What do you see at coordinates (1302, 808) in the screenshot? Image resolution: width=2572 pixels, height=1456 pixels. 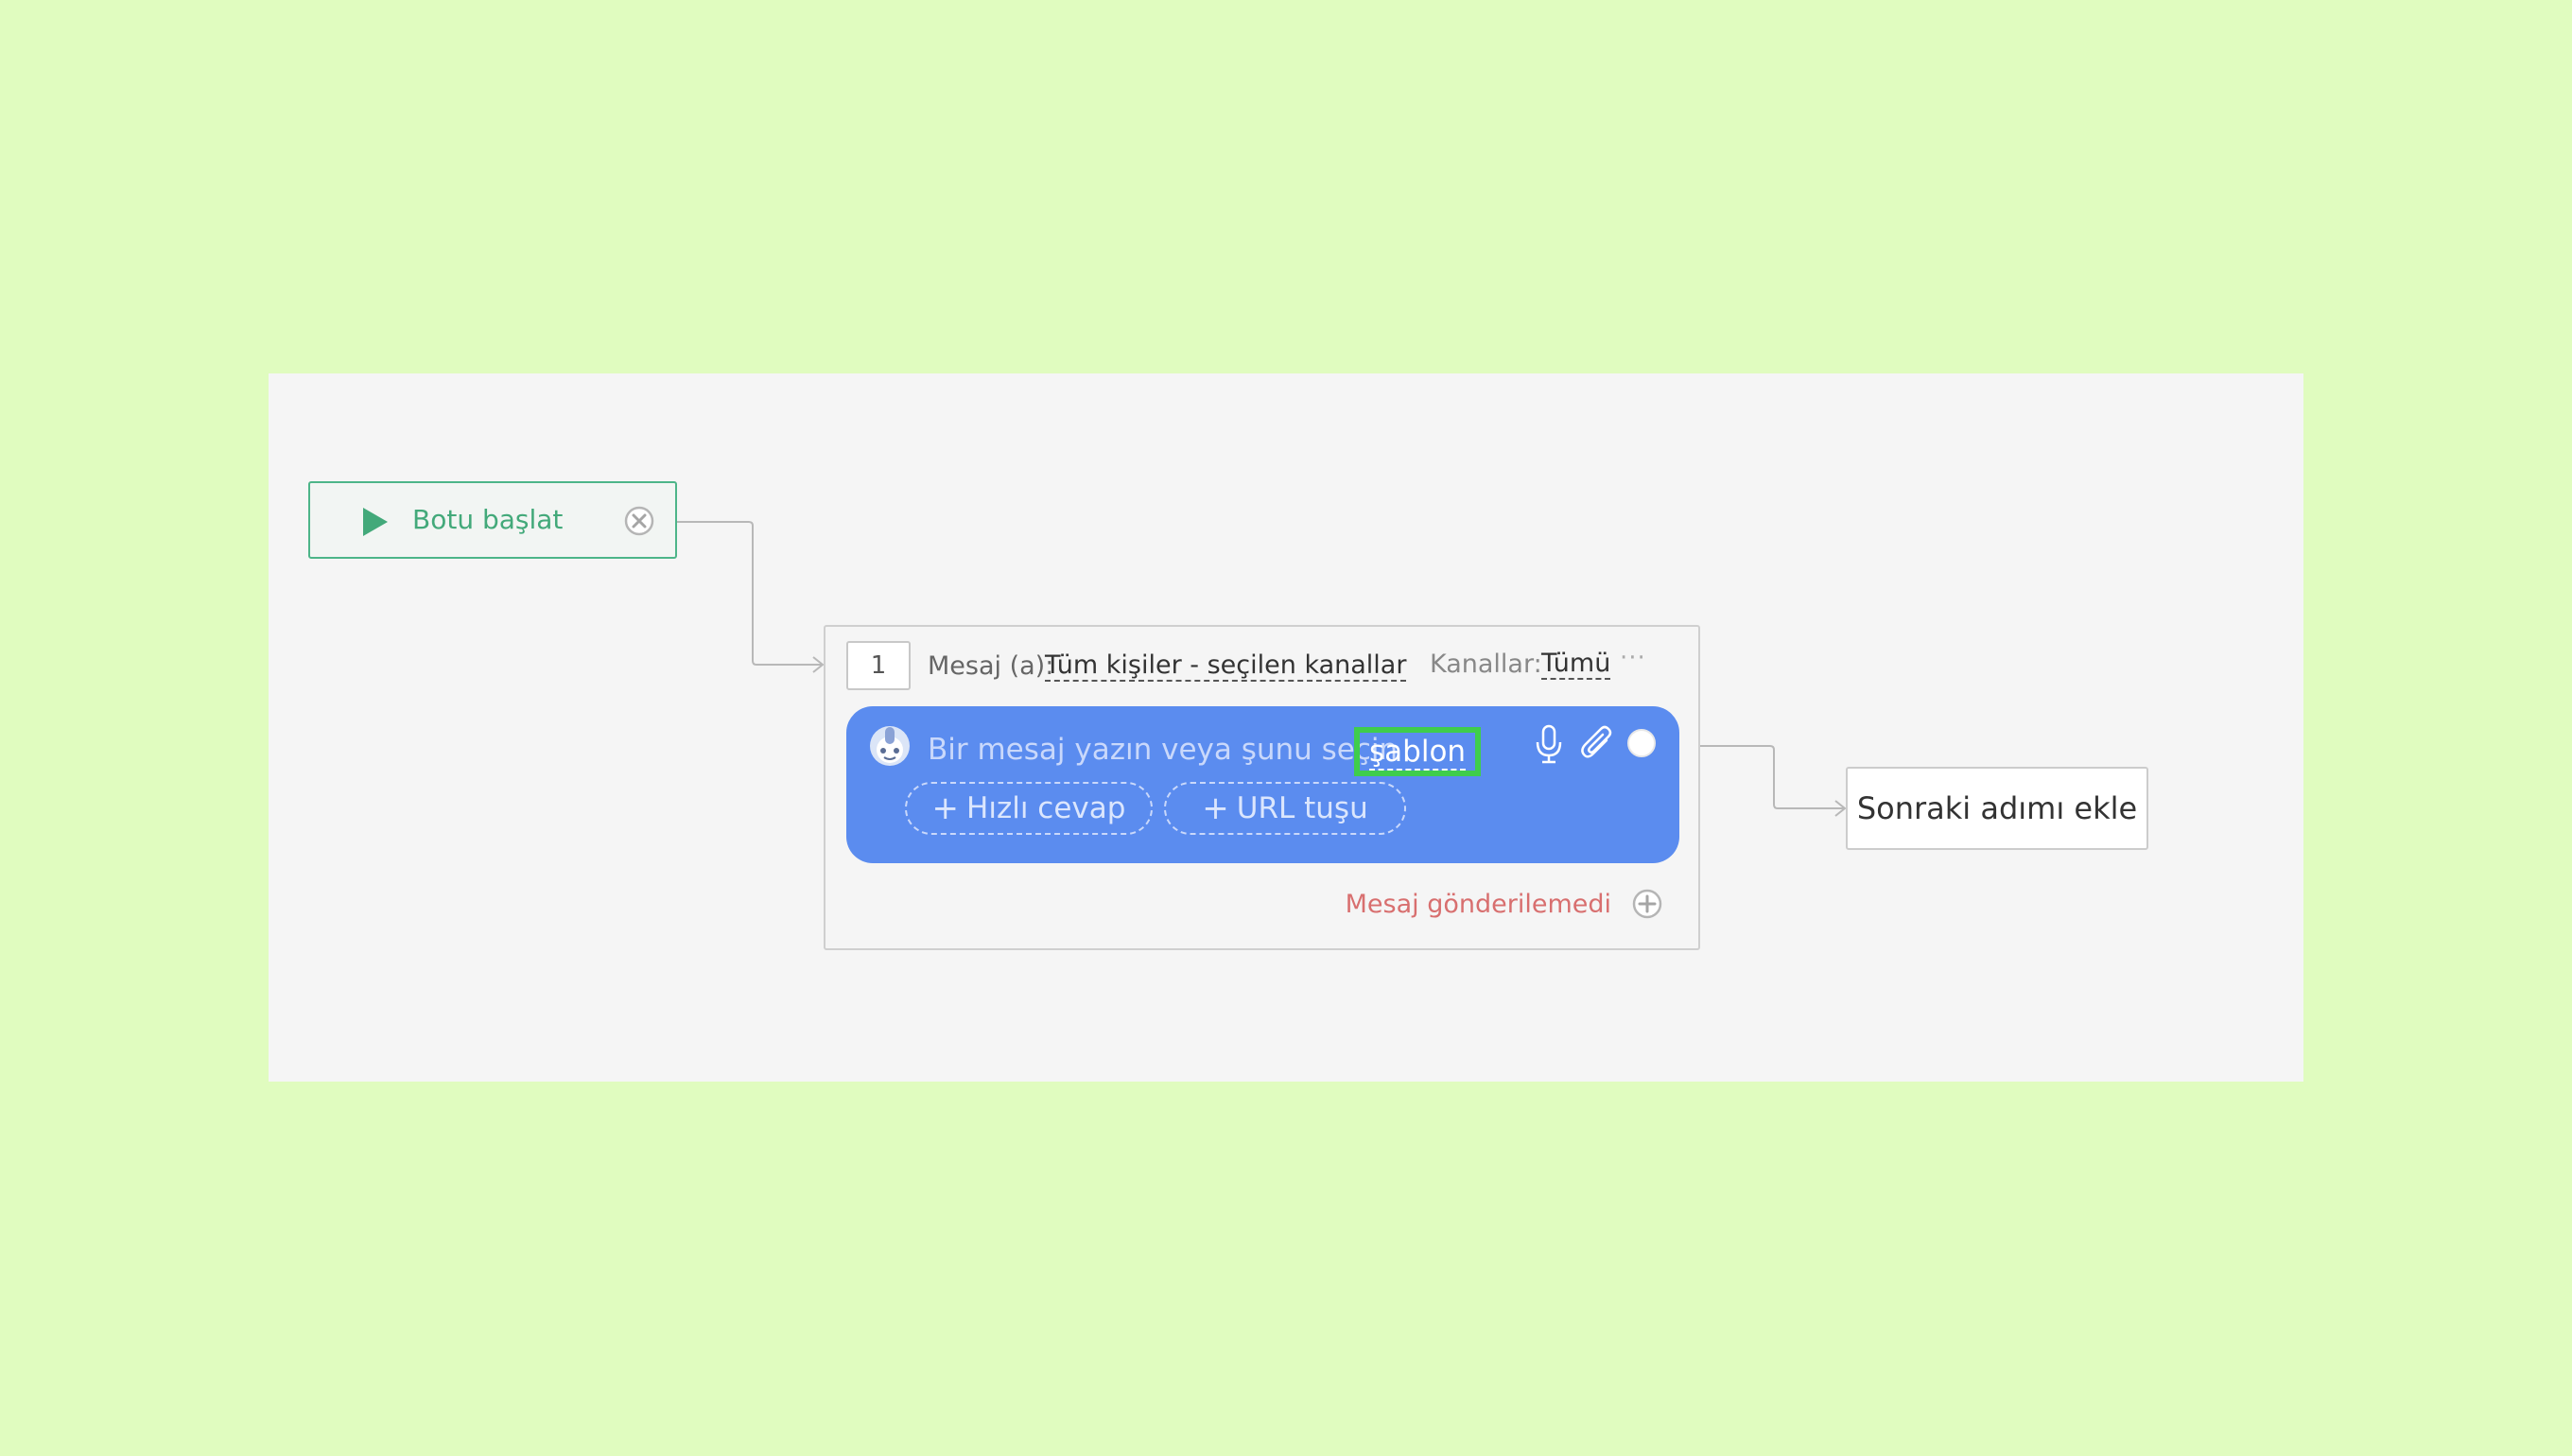 I see `url-button-label: URL tuşu` at bounding box center [1302, 808].